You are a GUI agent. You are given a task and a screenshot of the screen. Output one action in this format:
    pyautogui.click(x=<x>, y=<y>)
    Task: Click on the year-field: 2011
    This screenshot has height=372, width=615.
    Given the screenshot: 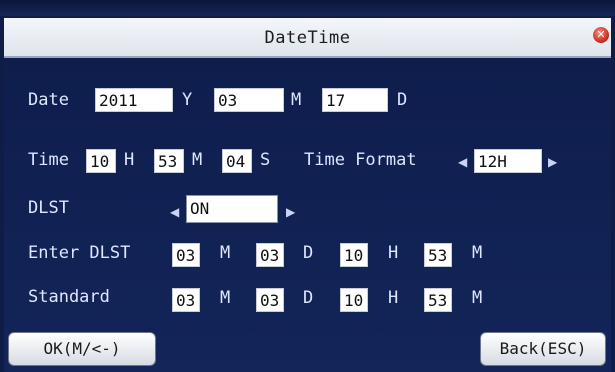 What is the action you would take?
    pyautogui.click(x=134, y=100)
    